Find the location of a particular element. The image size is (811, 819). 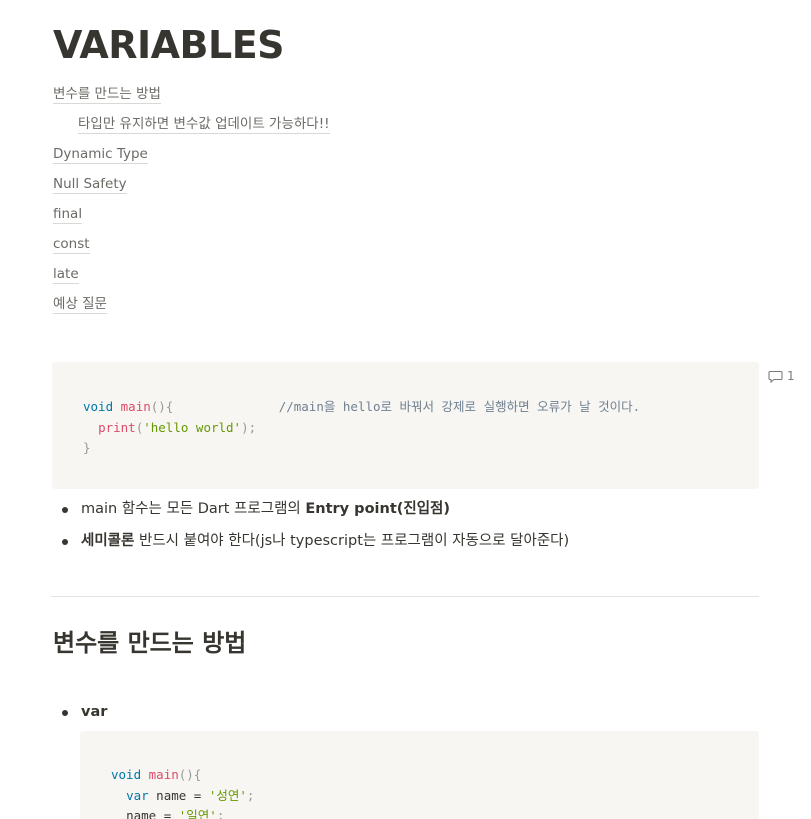

toc-item: final is located at coordinates (303, 214).